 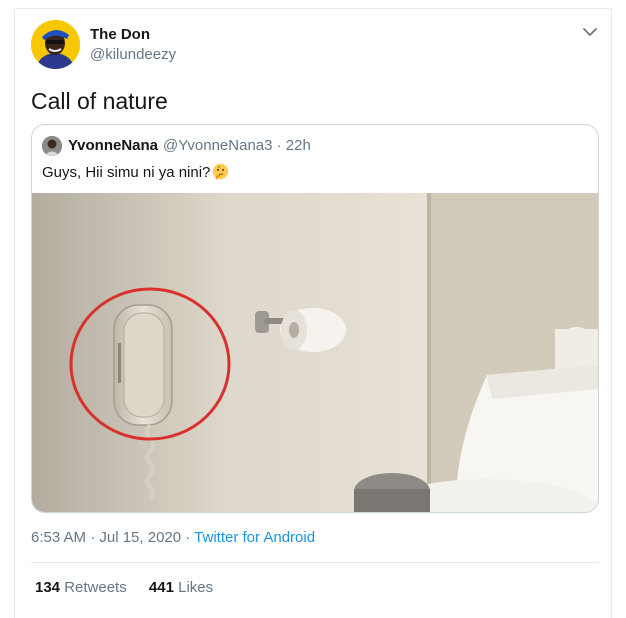 I want to click on tweet-source-link: Twitter for Android, so click(x=254, y=537).